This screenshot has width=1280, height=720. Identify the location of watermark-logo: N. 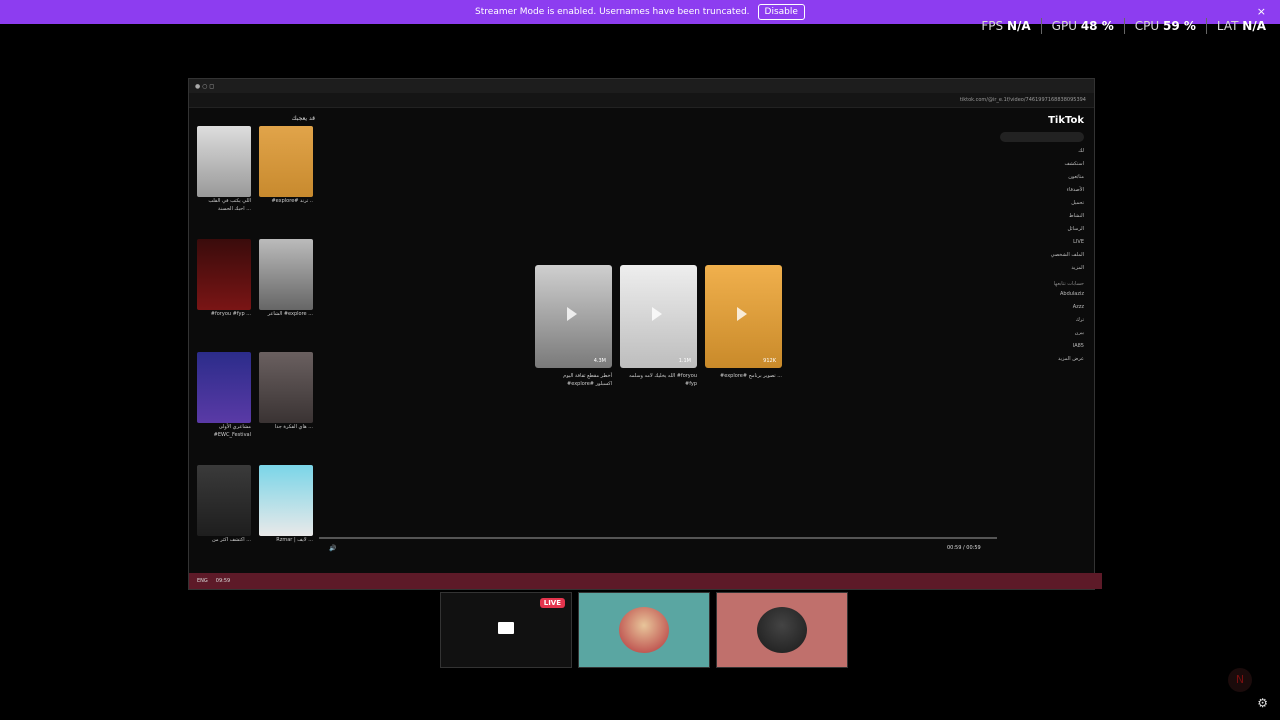
(1240, 680).